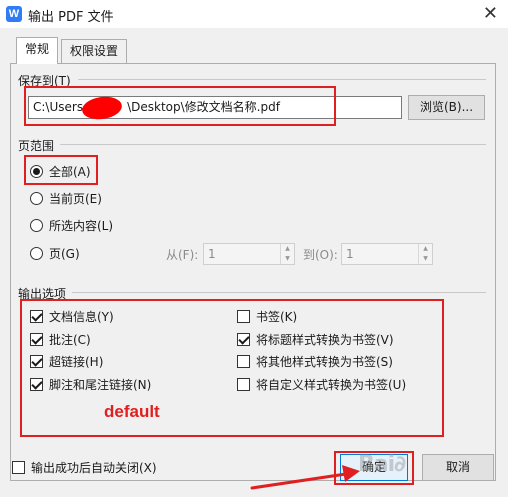 This screenshot has height=497, width=508. Describe the element at coordinates (382, 464) in the screenshot. I see `watermark-logo: Bai∂` at that location.